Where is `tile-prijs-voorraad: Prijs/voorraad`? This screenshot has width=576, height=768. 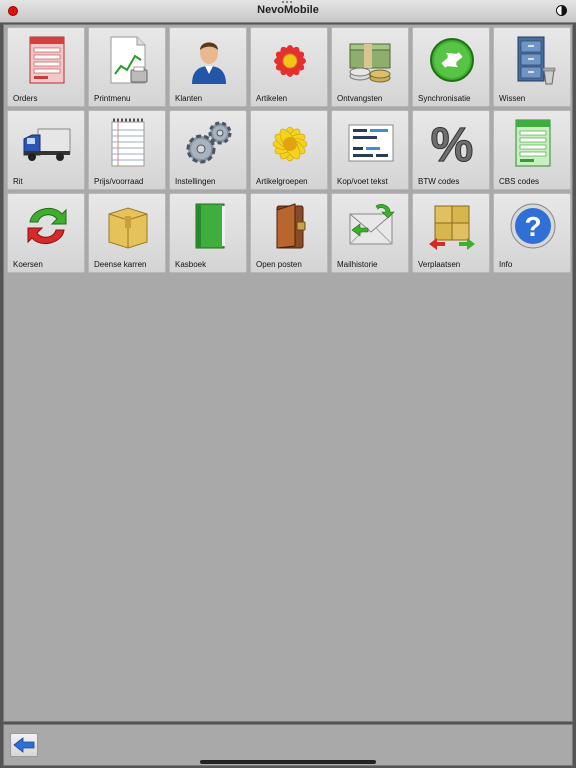
tile-prijs-voorraad: Prijs/voorraad is located at coordinates (127, 150).